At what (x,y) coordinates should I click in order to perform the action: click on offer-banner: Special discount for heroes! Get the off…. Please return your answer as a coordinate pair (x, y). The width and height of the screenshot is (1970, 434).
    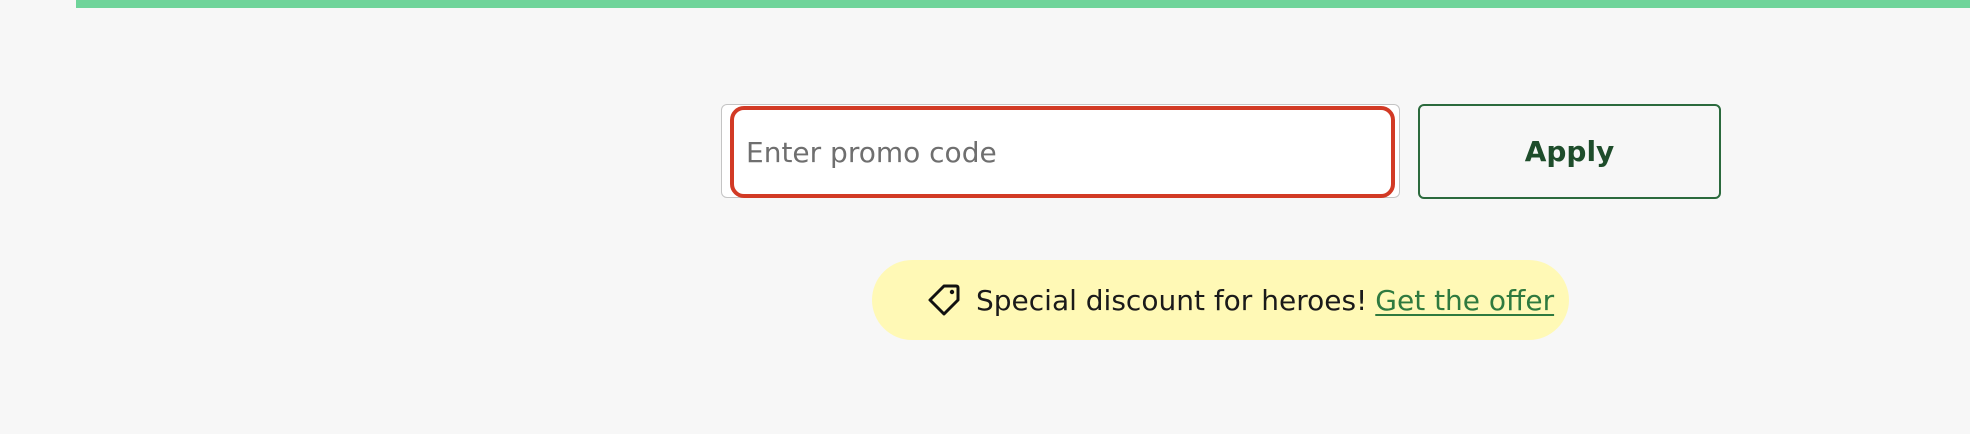
    Looking at the image, I should click on (1220, 300).